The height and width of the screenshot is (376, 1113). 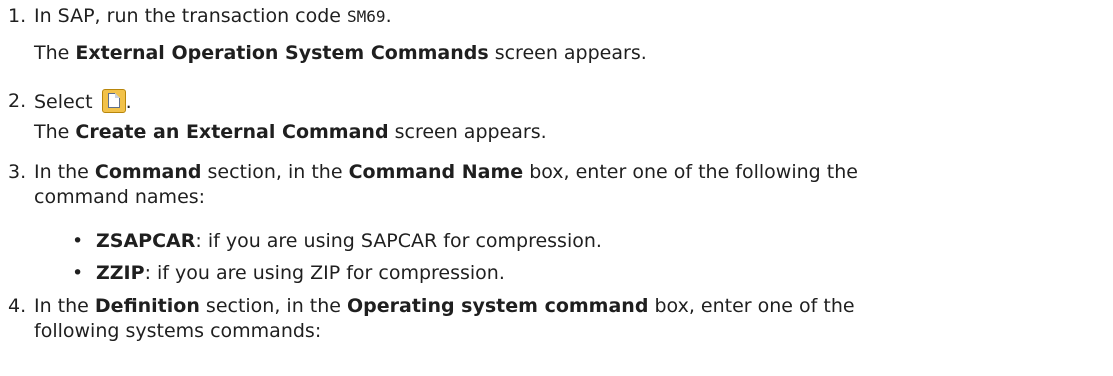 What do you see at coordinates (146, 241) in the screenshot?
I see `command-name: ZSAPCAR` at bounding box center [146, 241].